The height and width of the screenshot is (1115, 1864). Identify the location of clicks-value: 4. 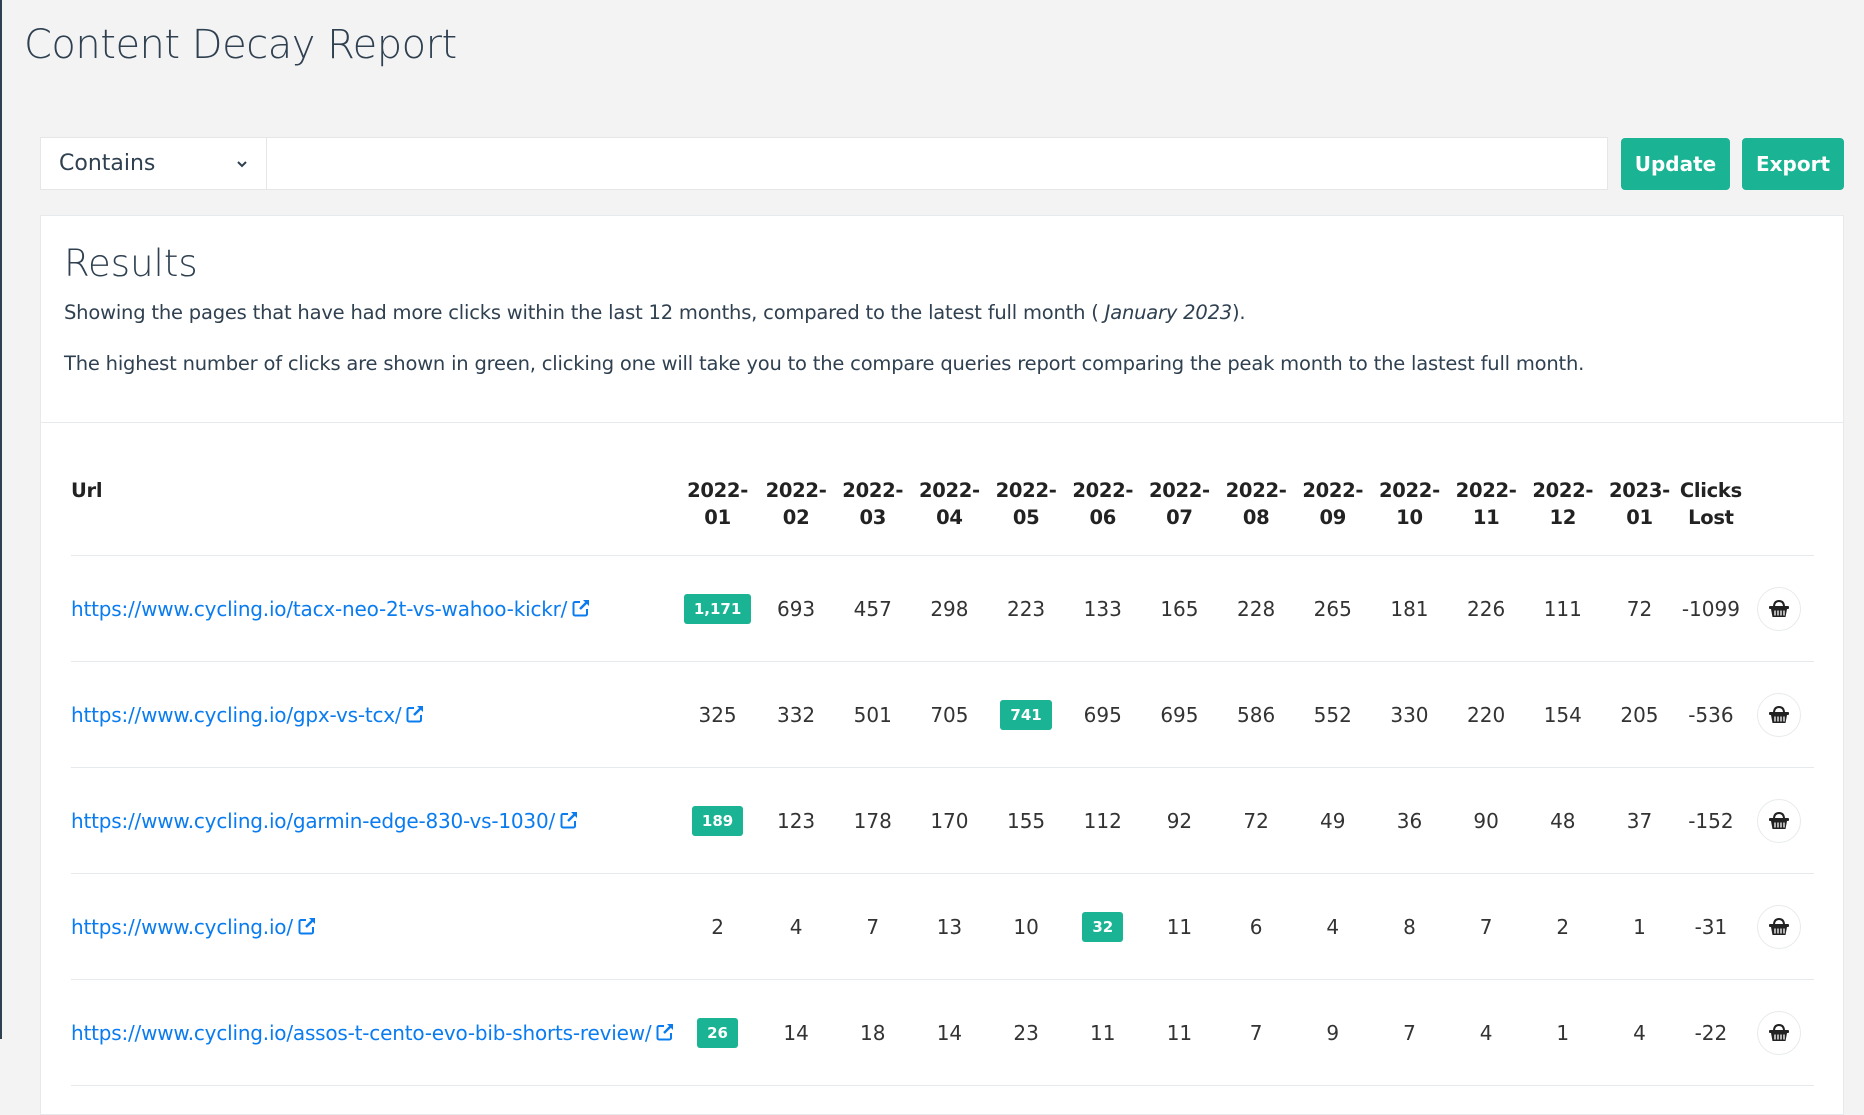
(796, 926).